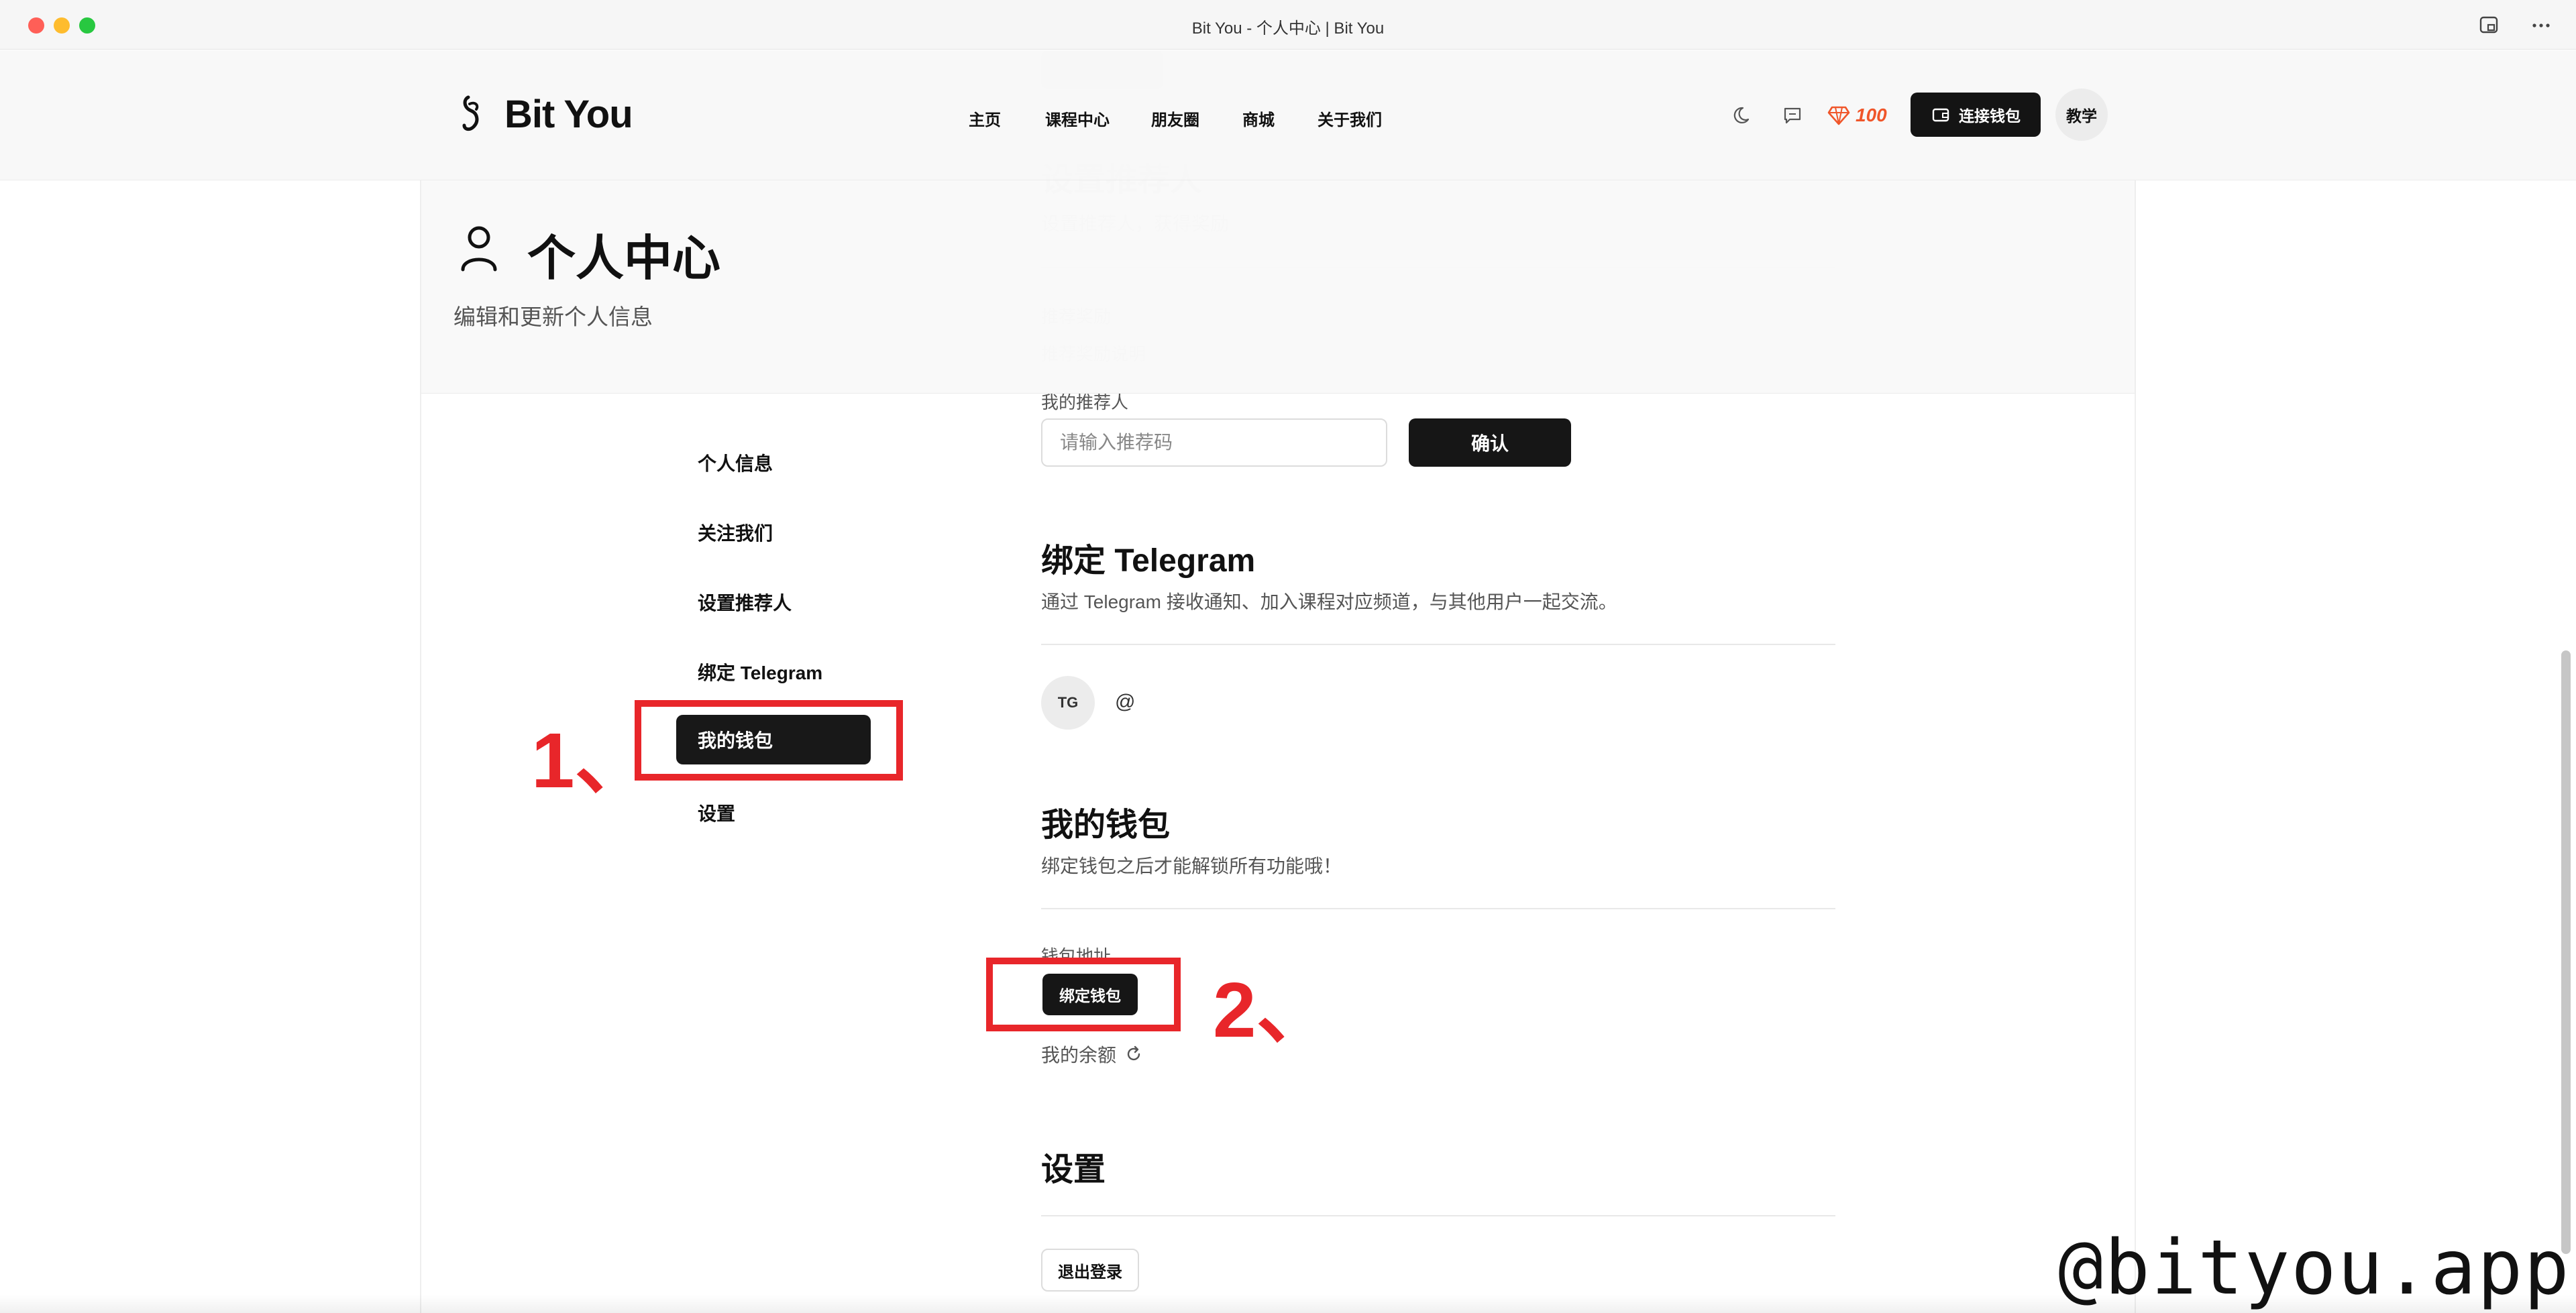 The width and height of the screenshot is (2576, 1313). I want to click on sidebar-item-referrer: 设置推荐人, so click(745, 602).